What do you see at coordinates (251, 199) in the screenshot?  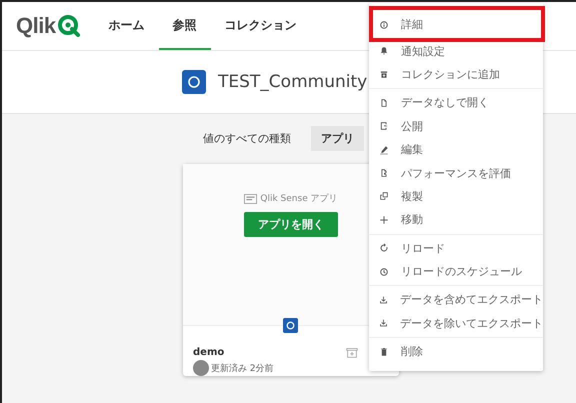 I see `app-type-icon` at bounding box center [251, 199].